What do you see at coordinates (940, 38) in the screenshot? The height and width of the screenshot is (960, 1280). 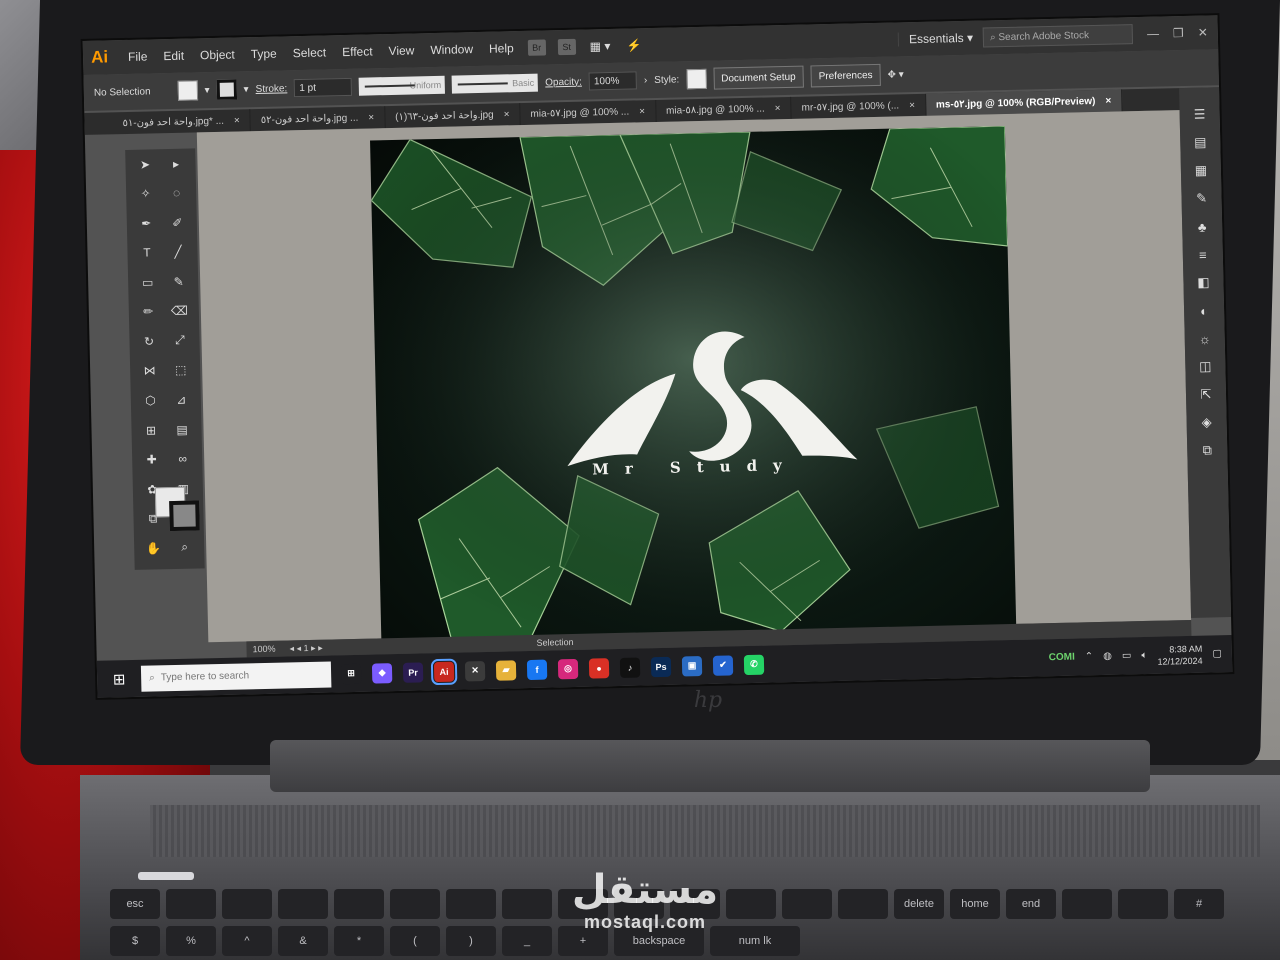 I see `workspace-switcher: Essentials ▾` at bounding box center [940, 38].